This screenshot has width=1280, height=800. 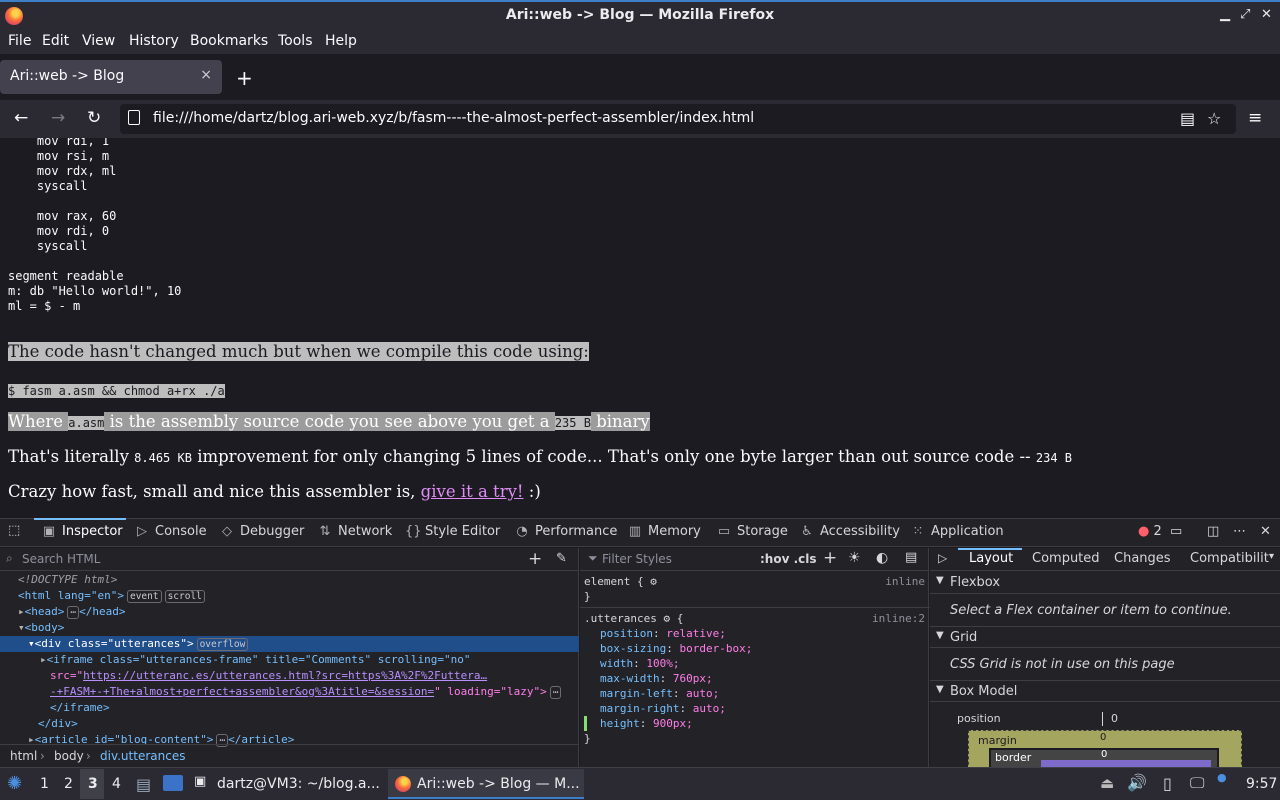 What do you see at coordinates (991, 558) in the screenshot?
I see `tab-layout: Layout` at bounding box center [991, 558].